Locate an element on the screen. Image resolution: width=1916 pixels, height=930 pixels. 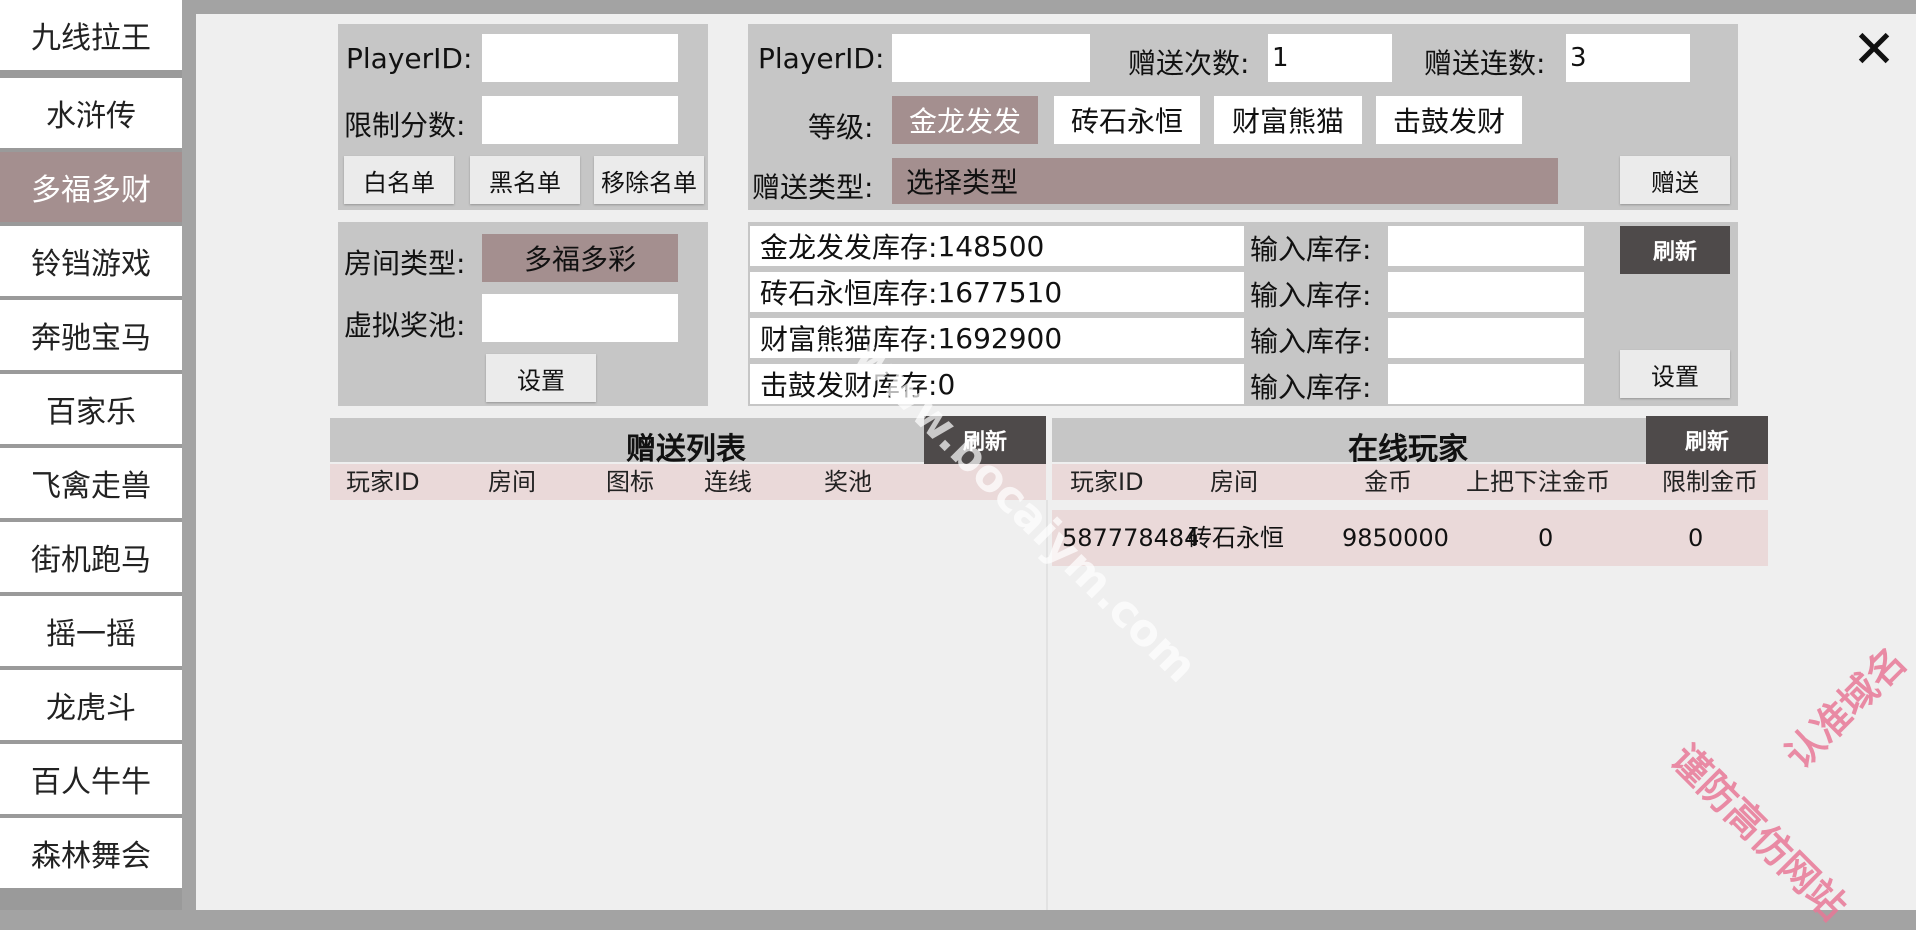
gift-combo-input is located at coordinates (1628, 58).